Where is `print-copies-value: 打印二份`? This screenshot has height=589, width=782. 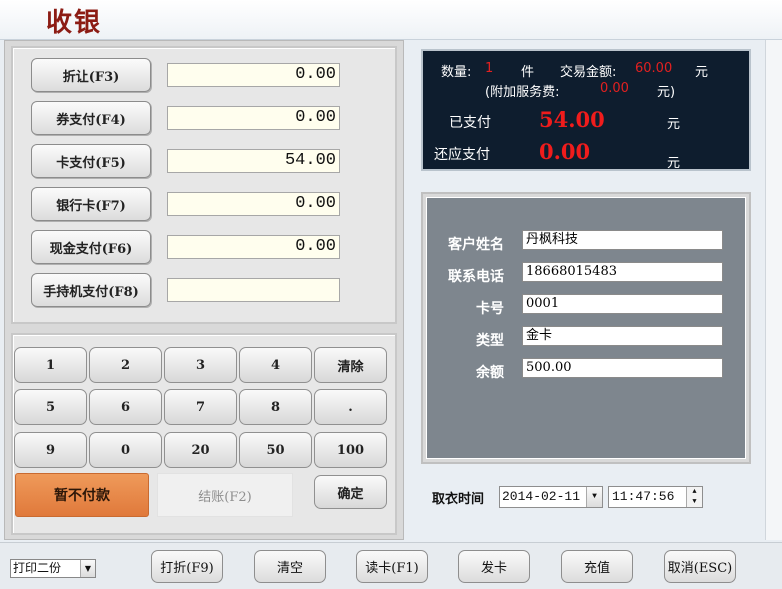
print-copies-value: 打印二份 is located at coordinates (37, 568).